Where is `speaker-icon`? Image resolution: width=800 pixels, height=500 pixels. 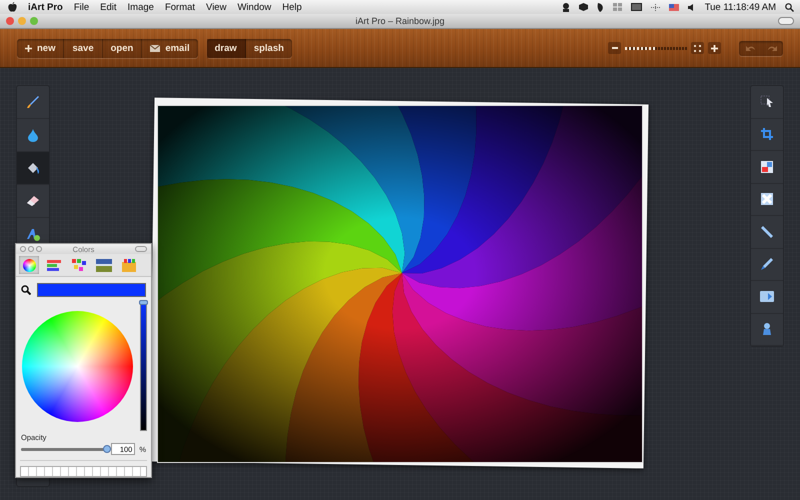
speaker-icon is located at coordinates (692, 7).